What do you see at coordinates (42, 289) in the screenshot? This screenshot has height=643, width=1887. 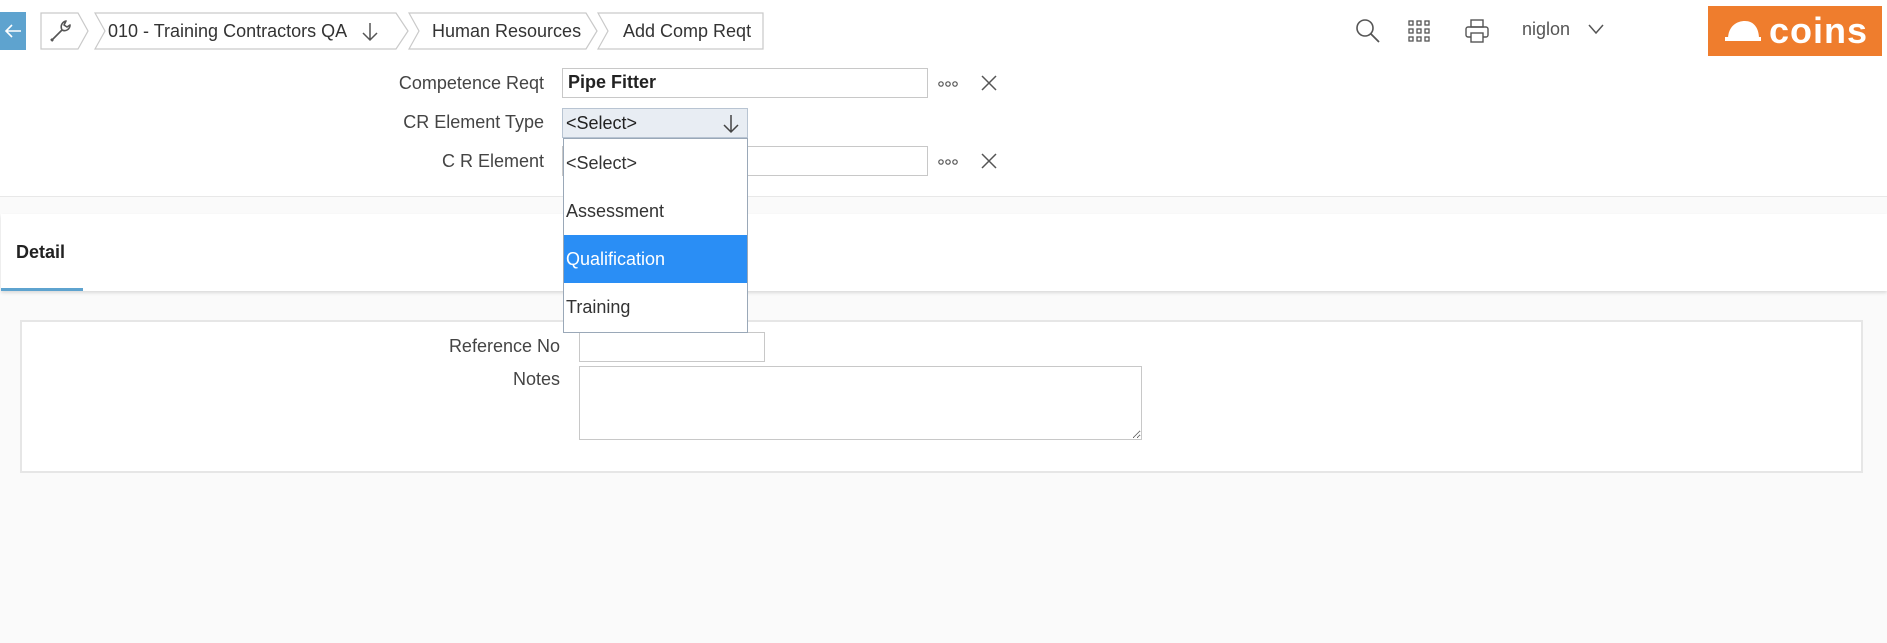 I see `active-tab-indicator` at bounding box center [42, 289].